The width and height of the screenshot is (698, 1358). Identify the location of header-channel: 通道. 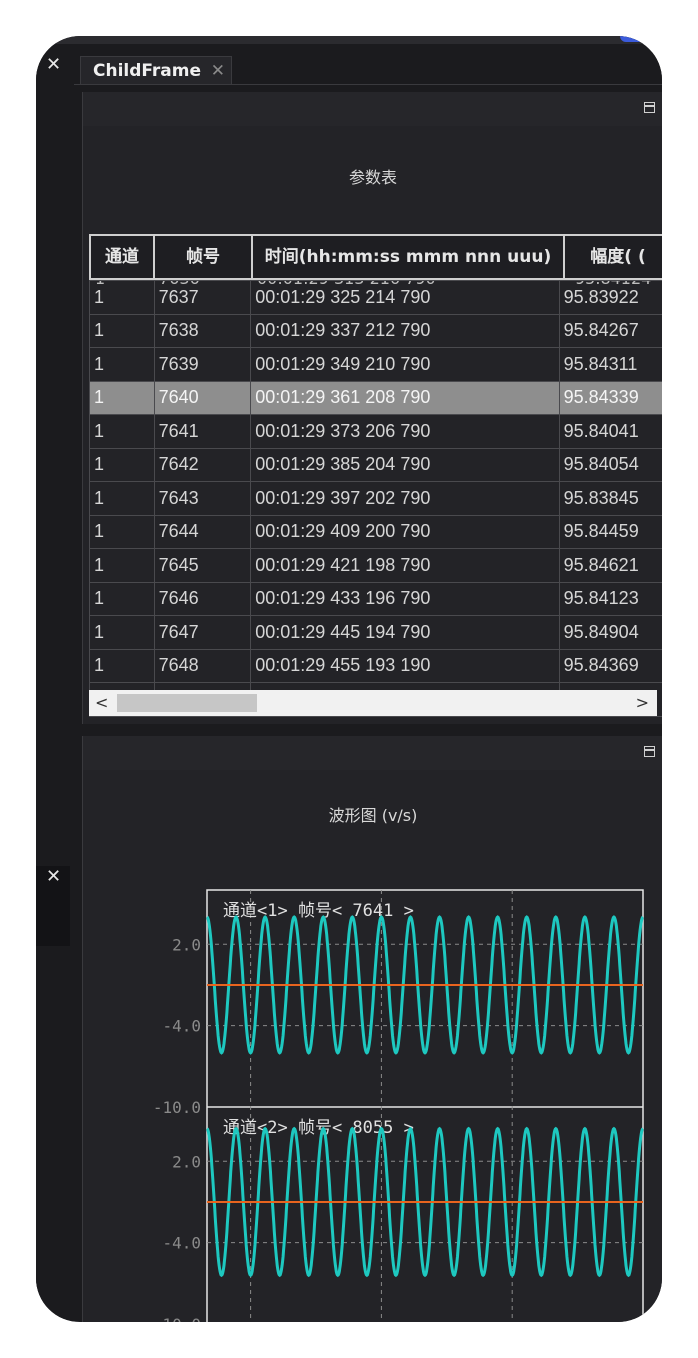
(122, 257).